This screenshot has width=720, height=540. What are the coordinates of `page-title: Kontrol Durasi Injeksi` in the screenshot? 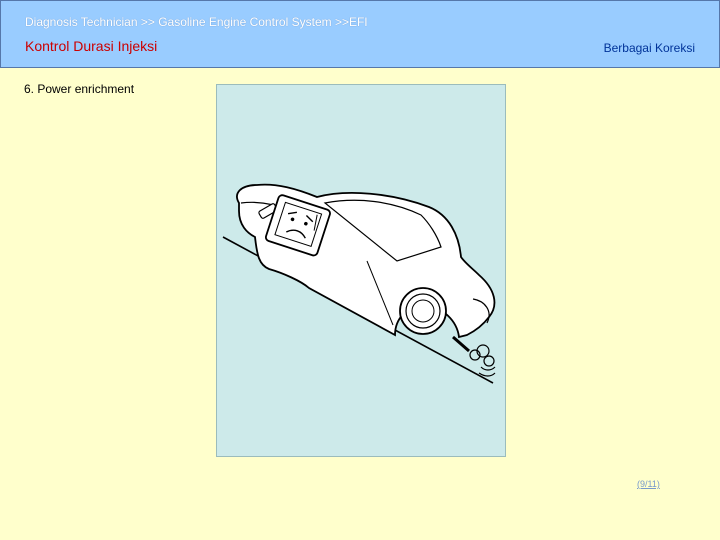 It's located at (91, 46).